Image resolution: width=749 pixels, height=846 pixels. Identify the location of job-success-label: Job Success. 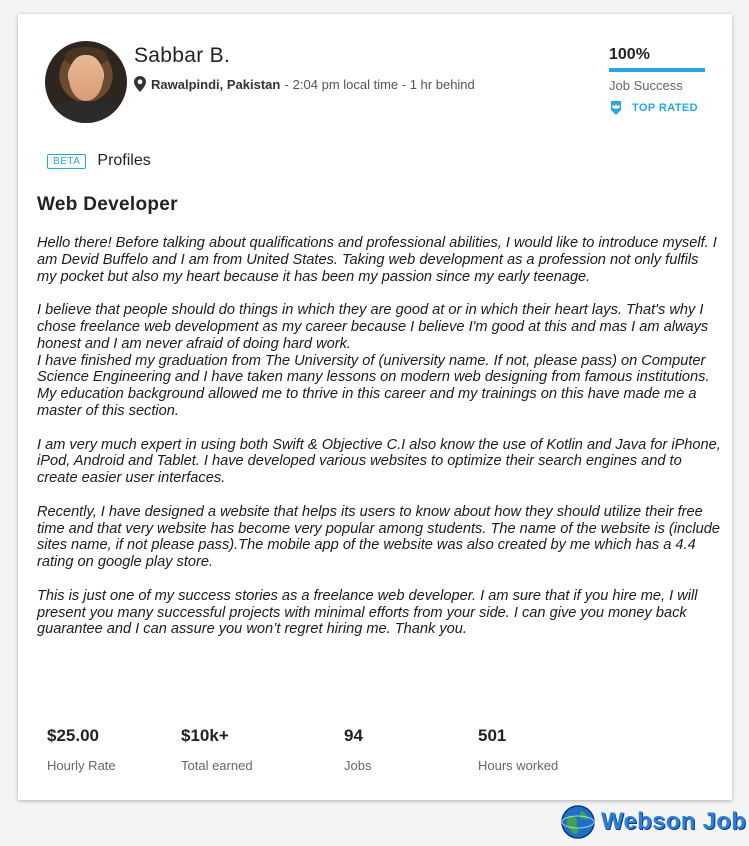
(646, 85).